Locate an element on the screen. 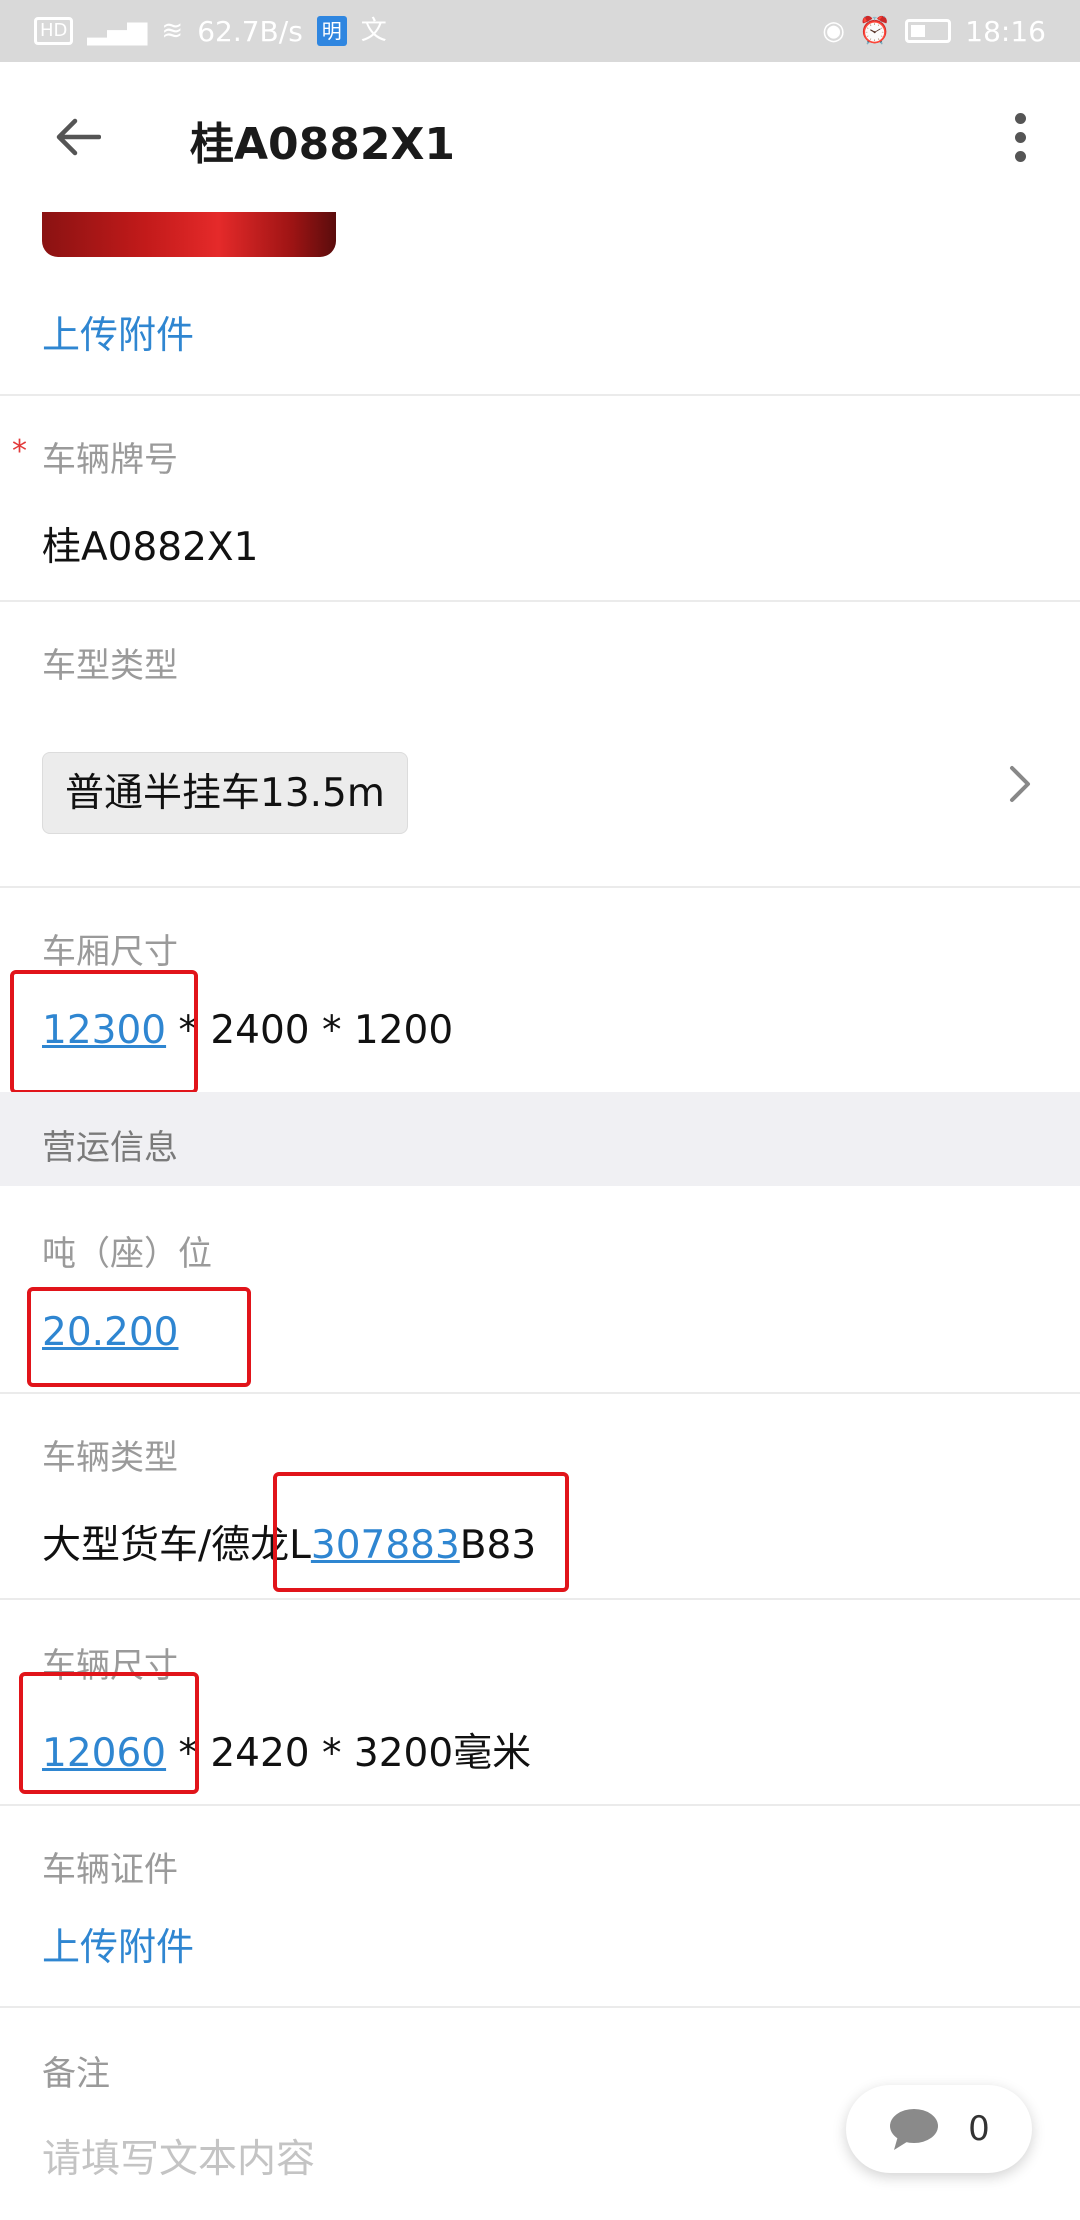  operation-info-header: 营运信息 is located at coordinates (540, 1139).